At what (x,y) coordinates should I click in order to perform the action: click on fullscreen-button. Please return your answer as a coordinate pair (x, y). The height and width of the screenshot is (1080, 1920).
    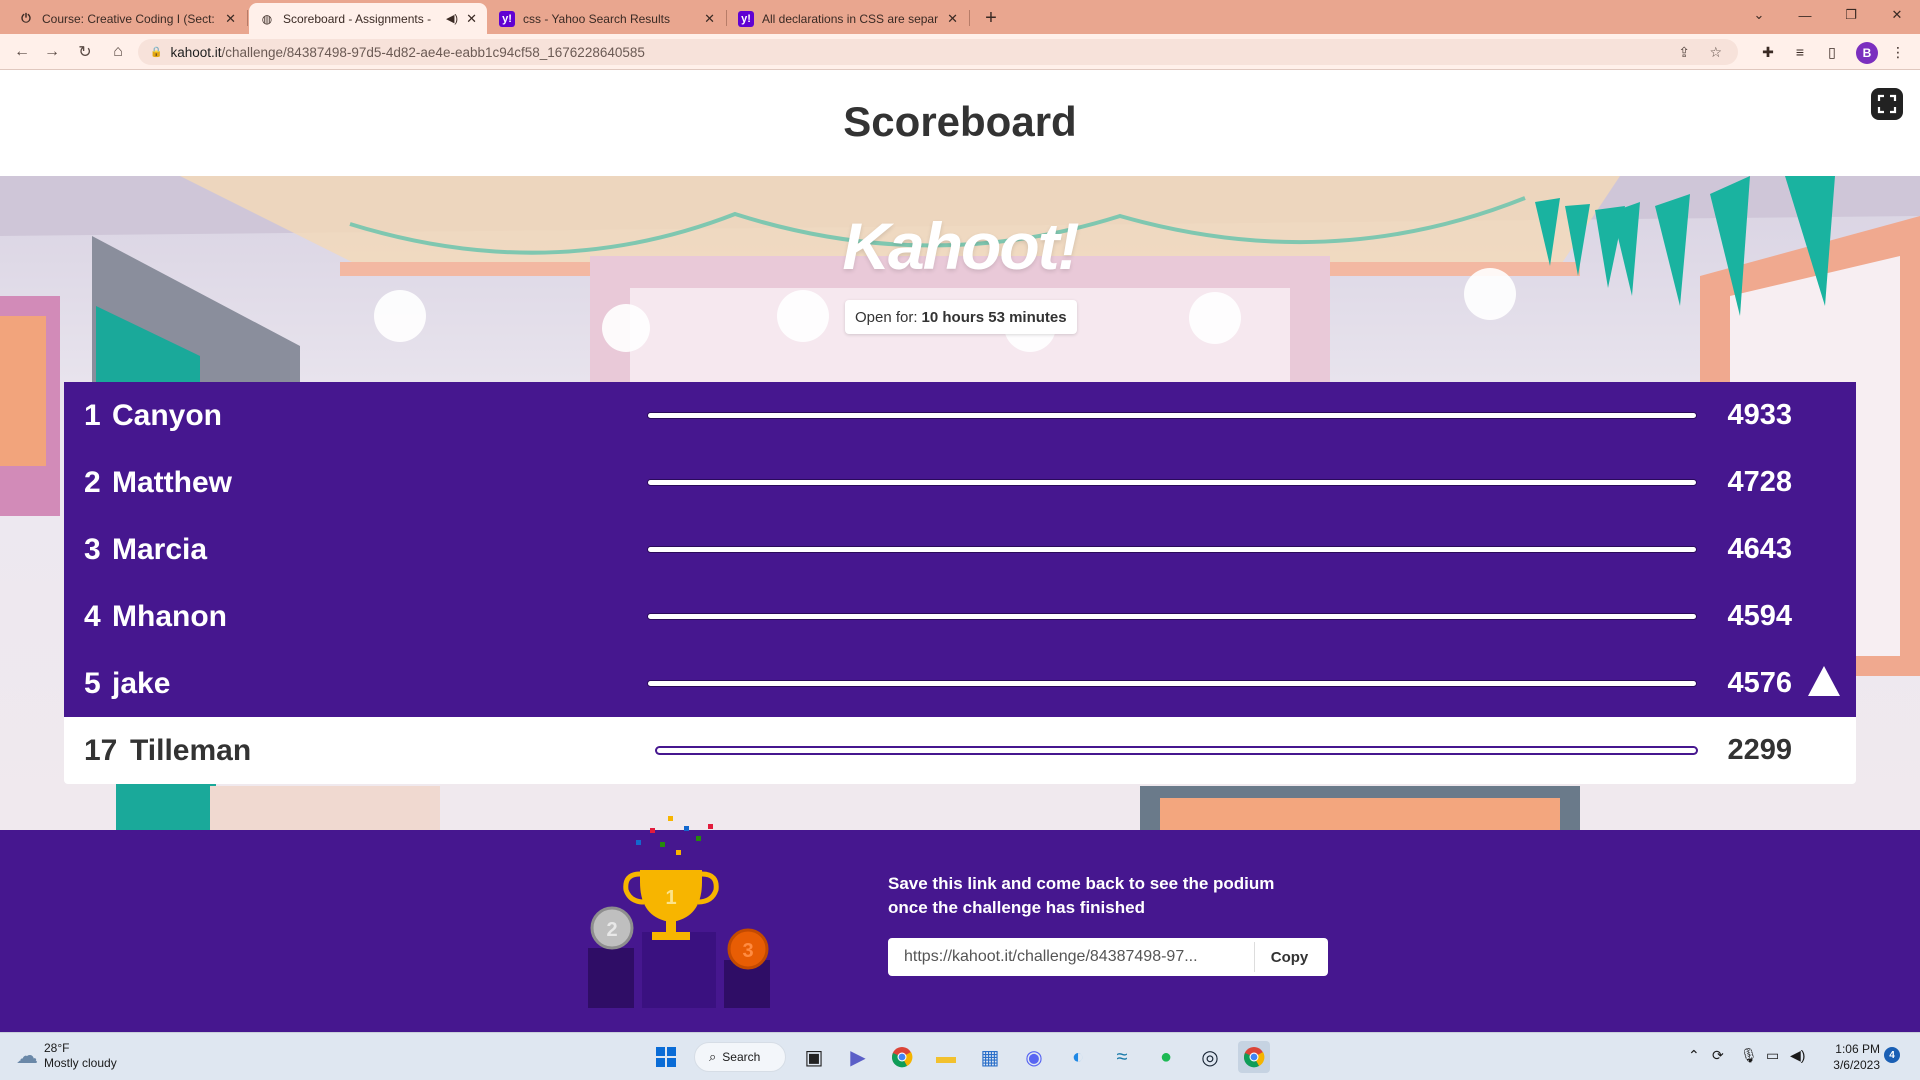
    Looking at the image, I should click on (1887, 104).